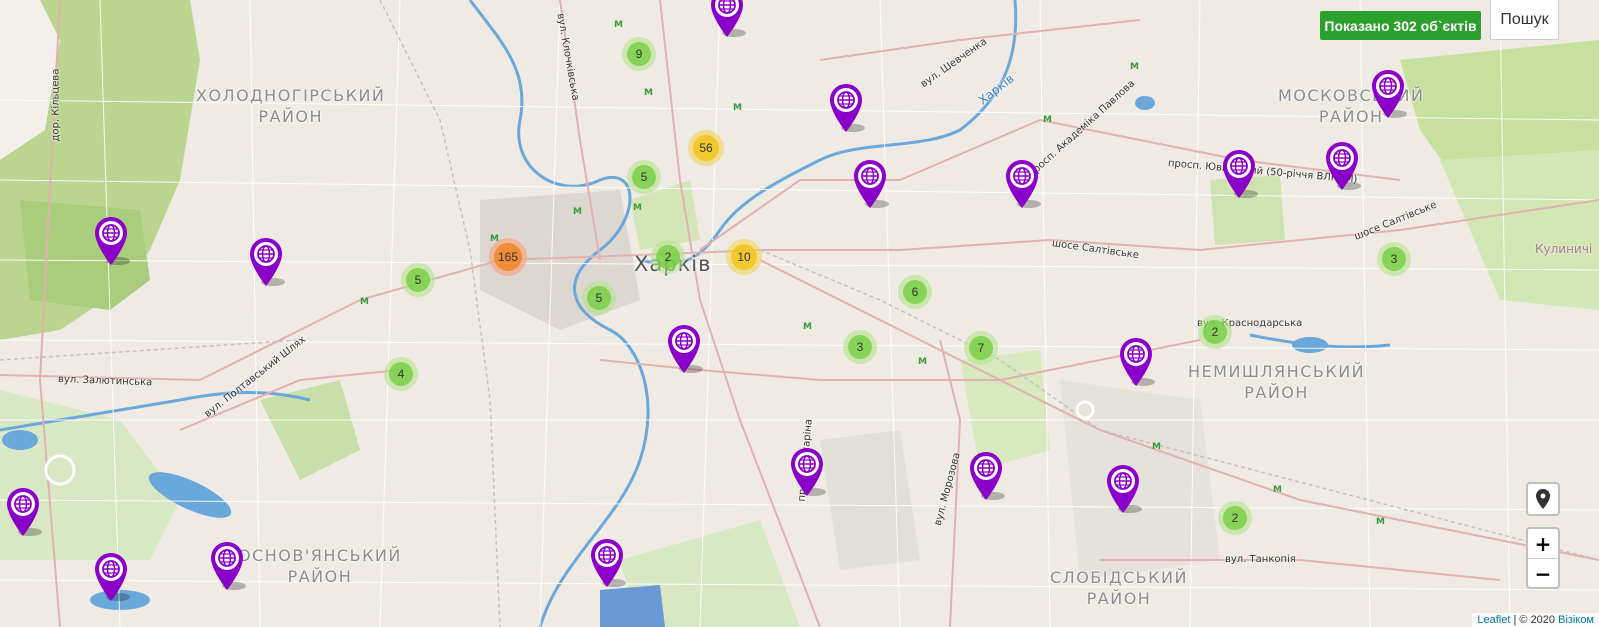 This screenshot has height=627, width=1599. What do you see at coordinates (1576, 620) in the screenshot?
I see `provider-link: Візіком` at bounding box center [1576, 620].